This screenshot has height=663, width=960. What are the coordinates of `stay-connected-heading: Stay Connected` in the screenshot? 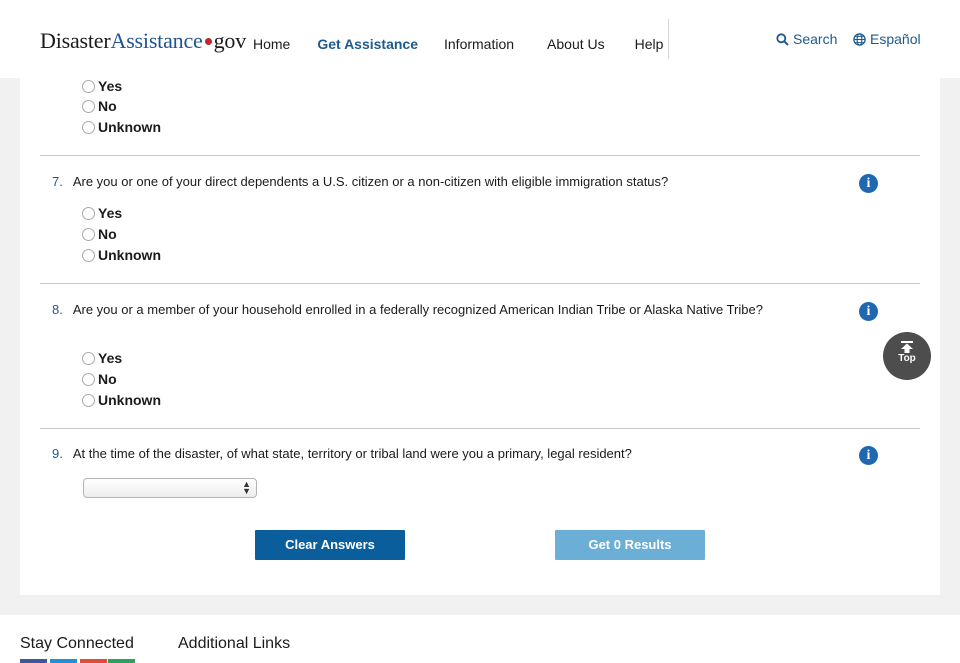 It's located at (77, 643).